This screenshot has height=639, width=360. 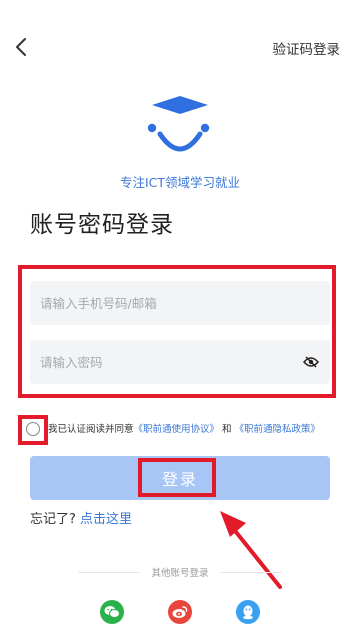 I want to click on back-button, so click(x=21, y=47).